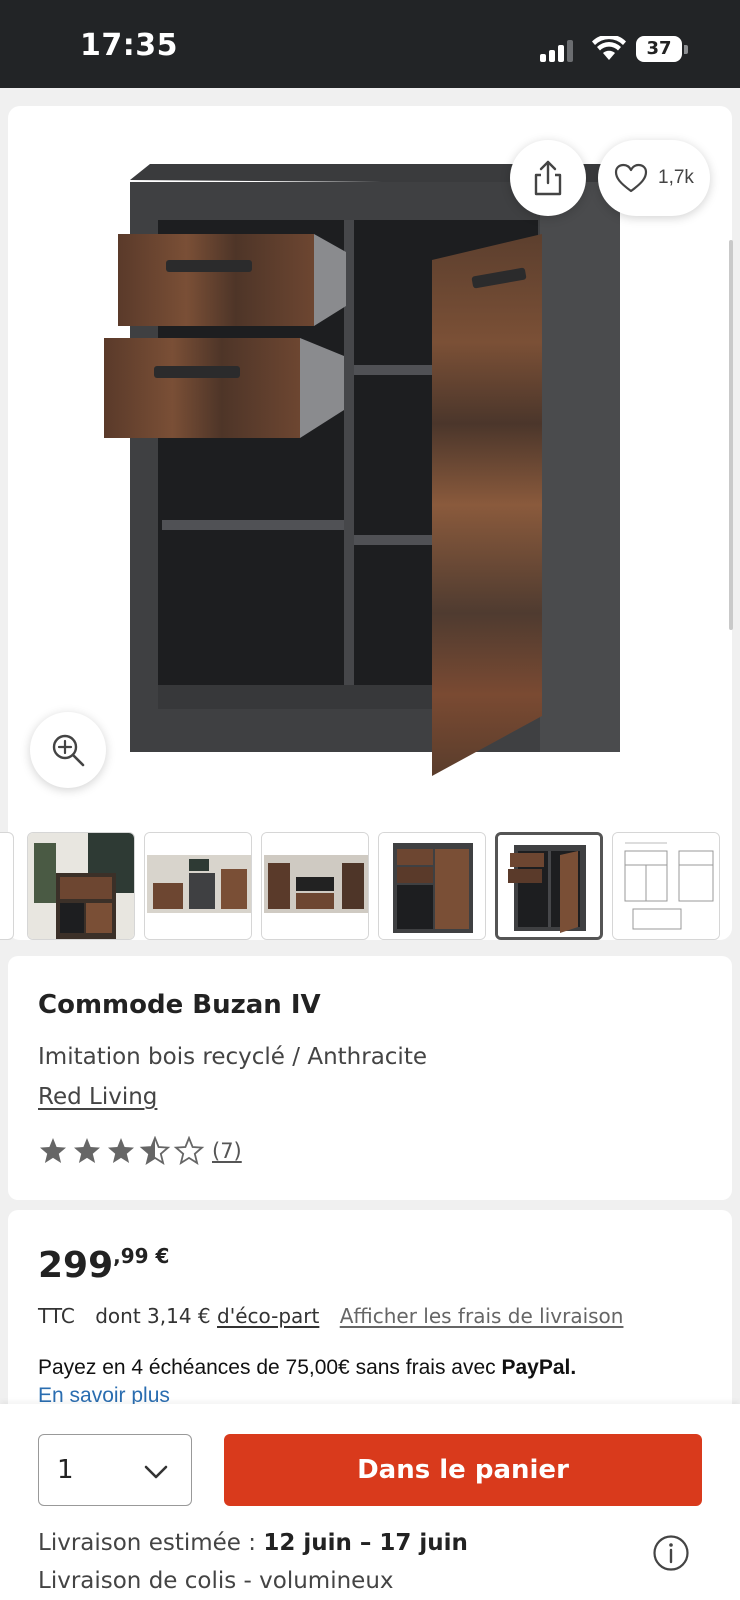 The width and height of the screenshot is (740, 1600). What do you see at coordinates (558, 50) in the screenshot?
I see `cellular-signal-icon` at bounding box center [558, 50].